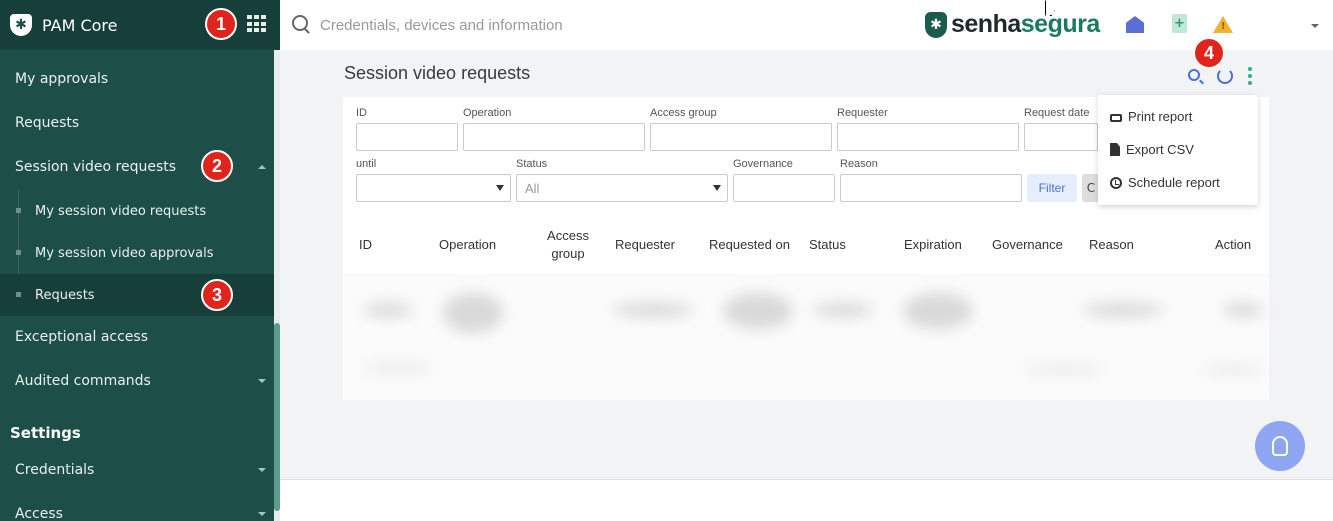 The height and width of the screenshot is (521, 1333). What do you see at coordinates (532, 188) in the screenshot?
I see `filter-status-value: All` at bounding box center [532, 188].